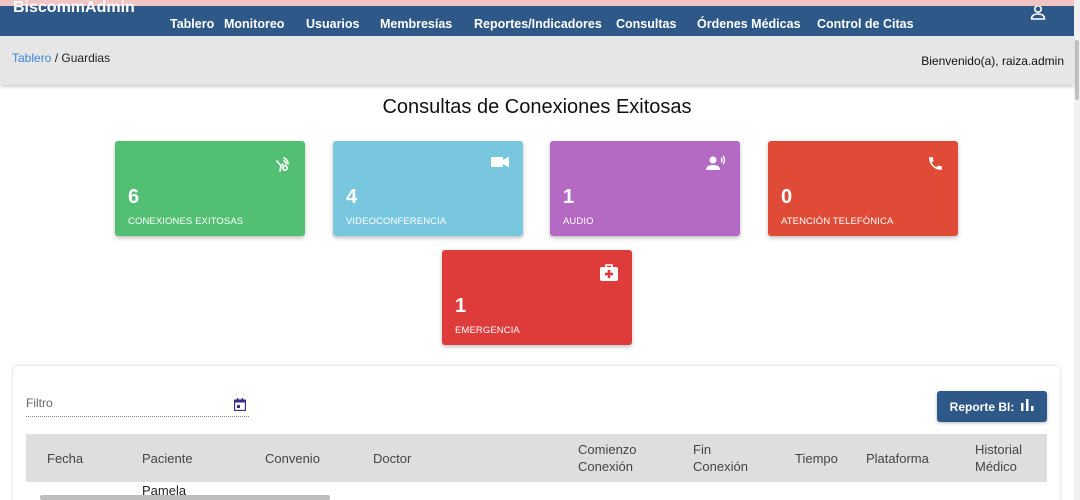 Image resolution: width=1080 pixels, height=500 pixels. Describe the element at coordinates (720, 458) in the screenshot. I see `col-header-fin-conexion: Fin Conexión` at that location.